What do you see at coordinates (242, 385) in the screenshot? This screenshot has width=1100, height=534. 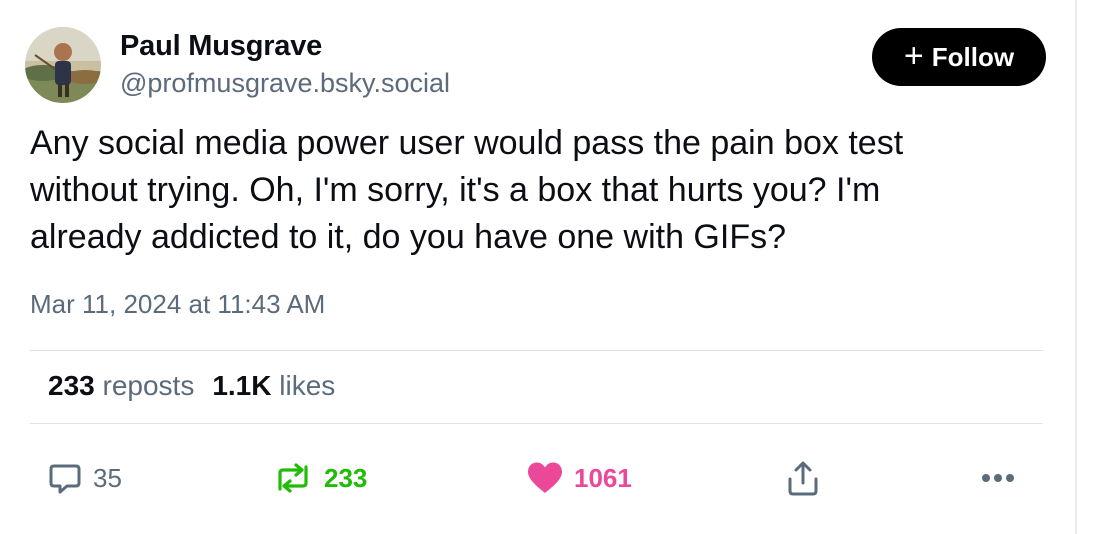 I see `likes-count: 1.1K` at bounding box center [242, 385].